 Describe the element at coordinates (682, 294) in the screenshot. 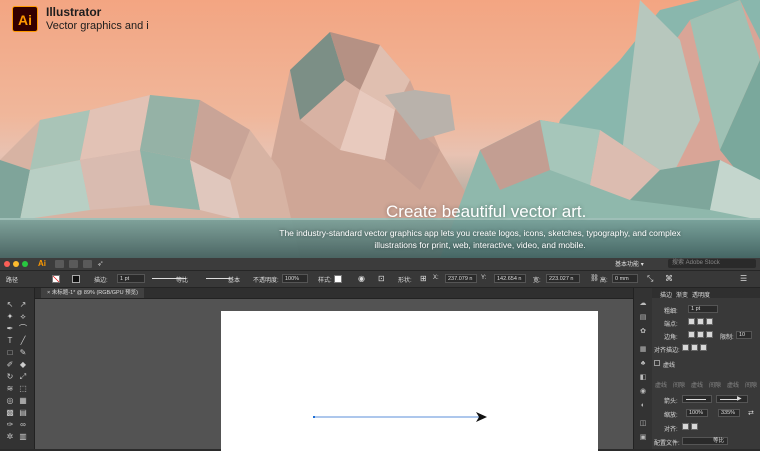

I see `tab-gradient: 渐变` at that location.